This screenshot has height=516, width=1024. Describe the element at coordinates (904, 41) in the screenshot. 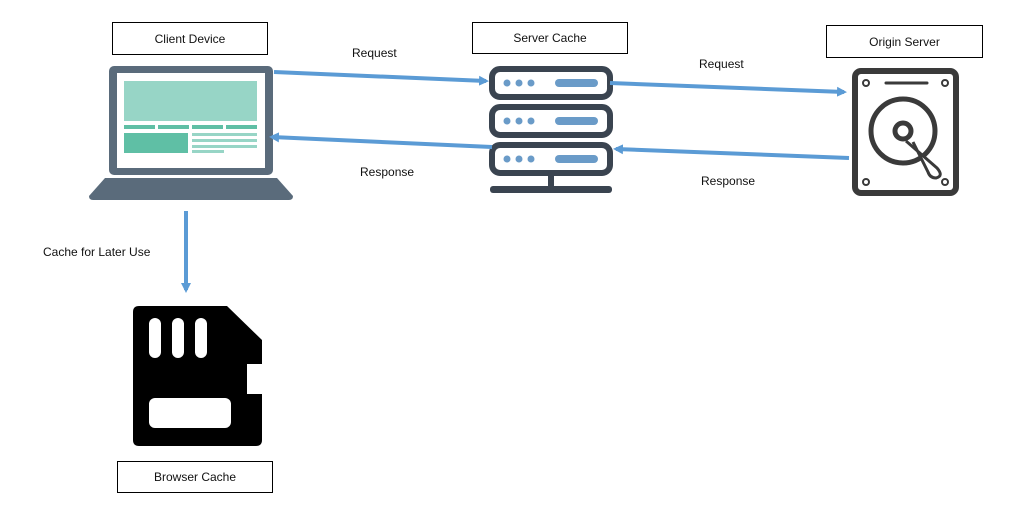

I see `origin-server-label: Origin Server` at that location.